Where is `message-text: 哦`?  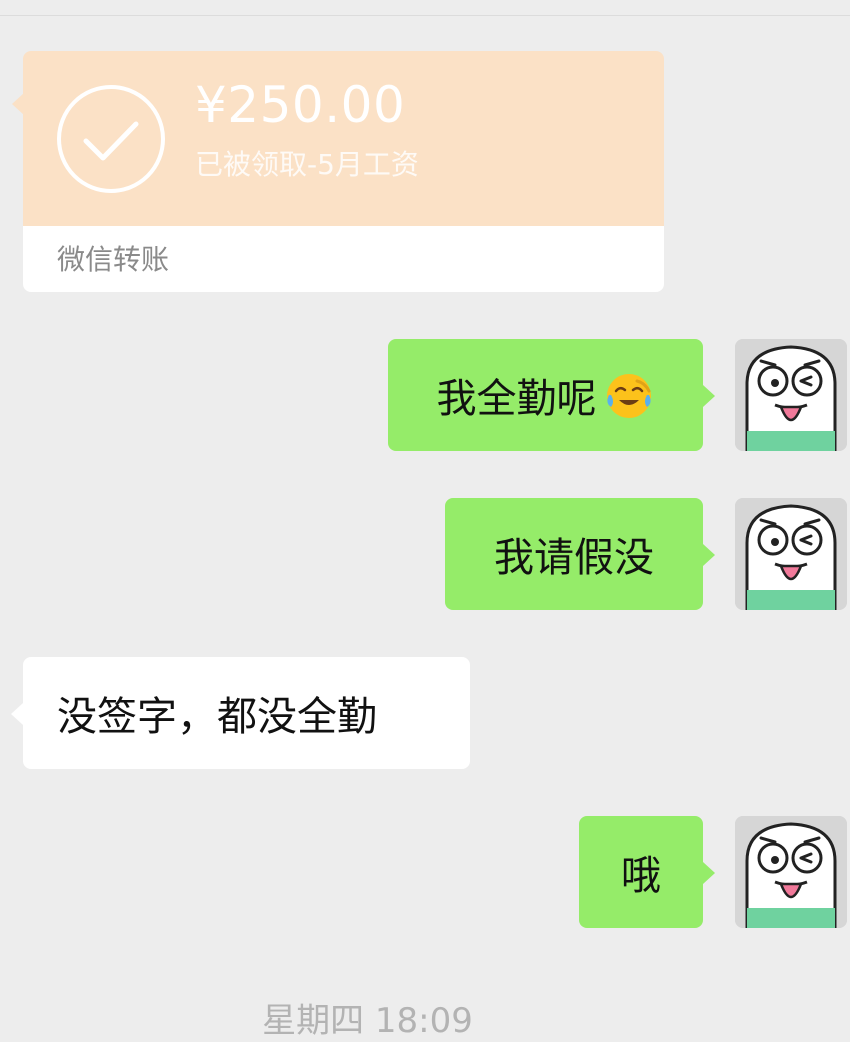 message-text: 哦 is located at coordinates (641, 876).